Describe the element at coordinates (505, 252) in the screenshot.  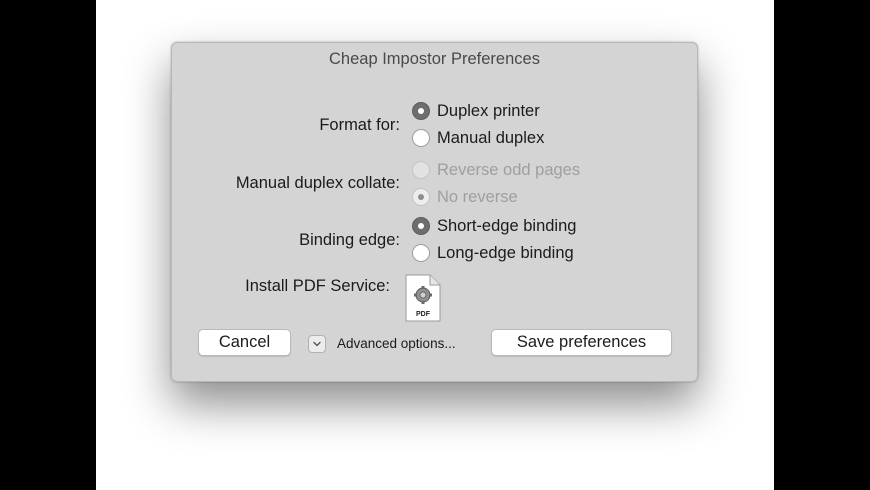
I see `radio-label: Long-edge binding` at that location.